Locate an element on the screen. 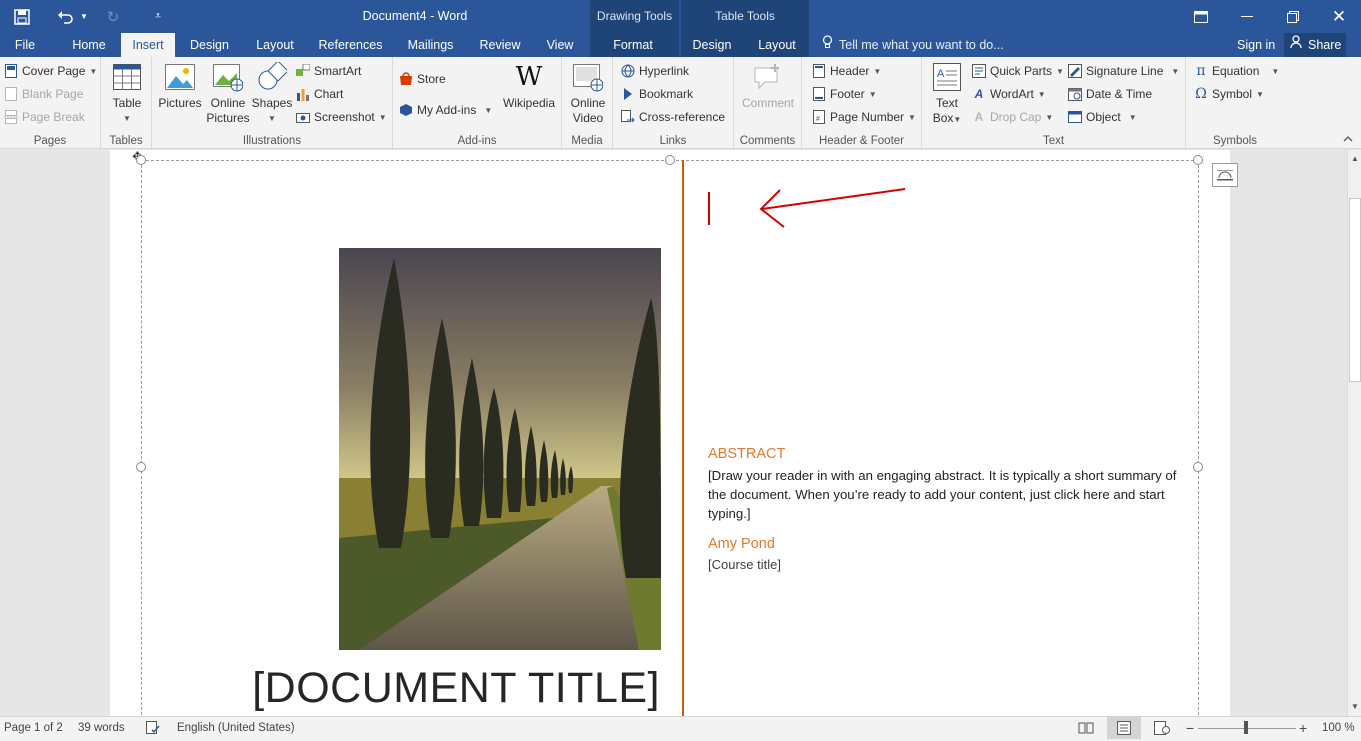  tab-insert: Insert is located at coordinates (148, 45).